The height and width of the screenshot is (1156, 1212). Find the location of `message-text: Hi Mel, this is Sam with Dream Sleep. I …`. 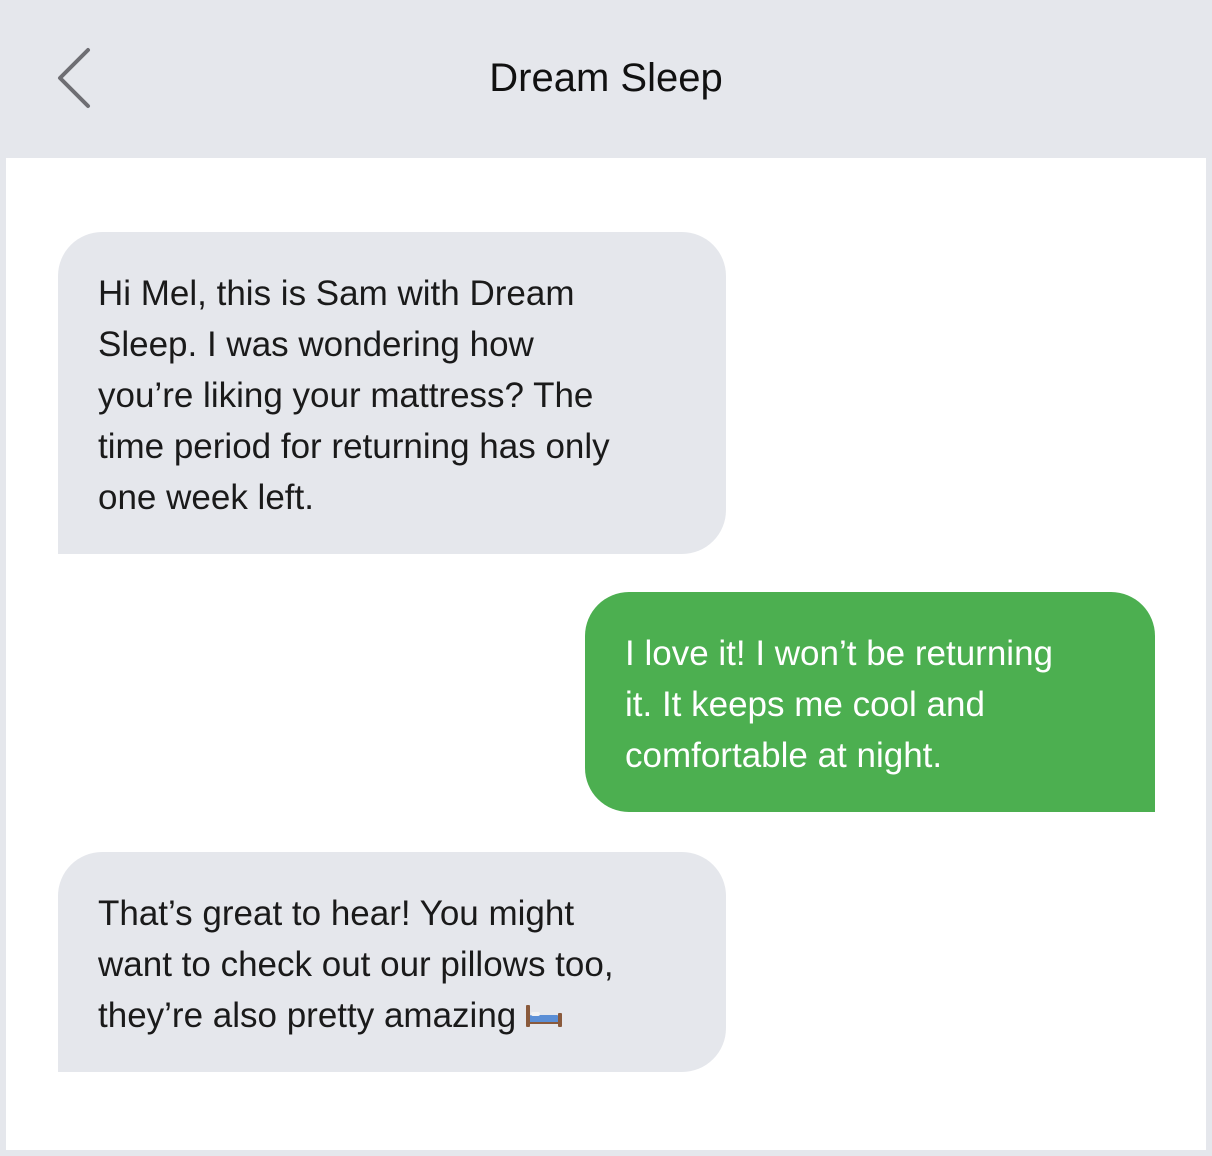

message-text: Hi Mel, this is Sam with Dream Sleep. I … is located at coordinates (354, 395).